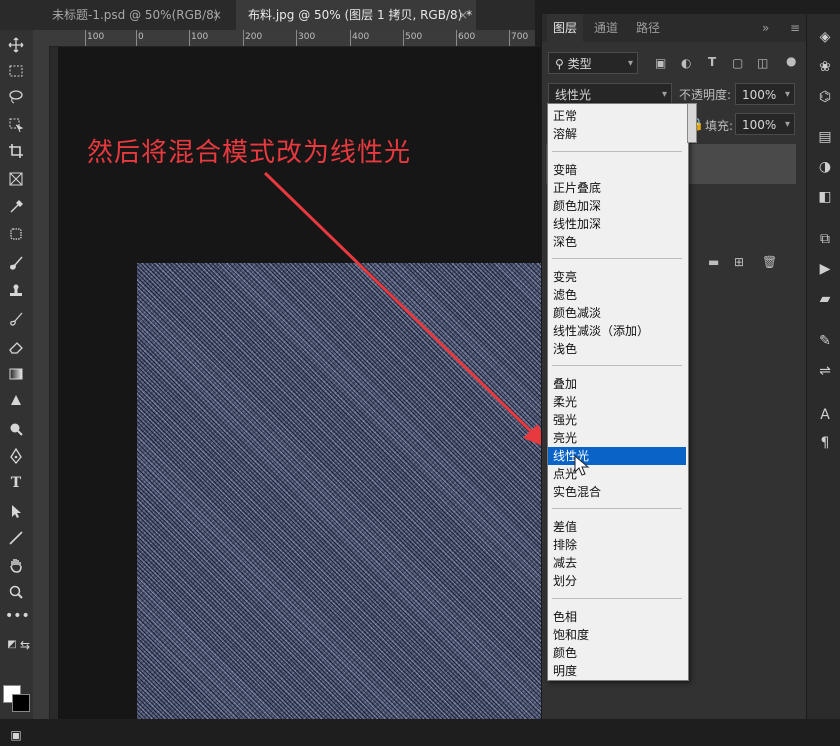  What do you see at coordinates (825, 415) in the screenshot?
I see `character-icon: A` at bounding box center [825, 415].